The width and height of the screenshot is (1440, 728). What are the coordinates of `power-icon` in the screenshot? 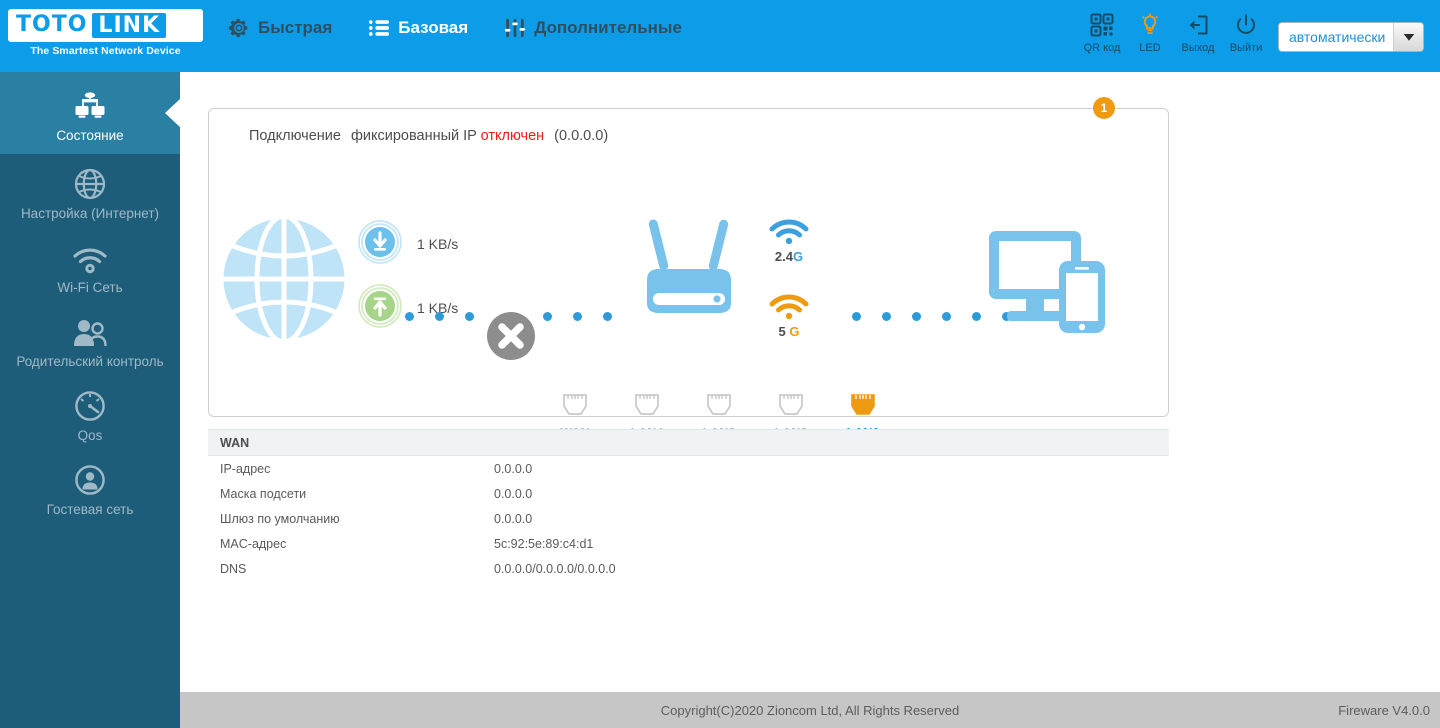 It's located at (1246, 25).